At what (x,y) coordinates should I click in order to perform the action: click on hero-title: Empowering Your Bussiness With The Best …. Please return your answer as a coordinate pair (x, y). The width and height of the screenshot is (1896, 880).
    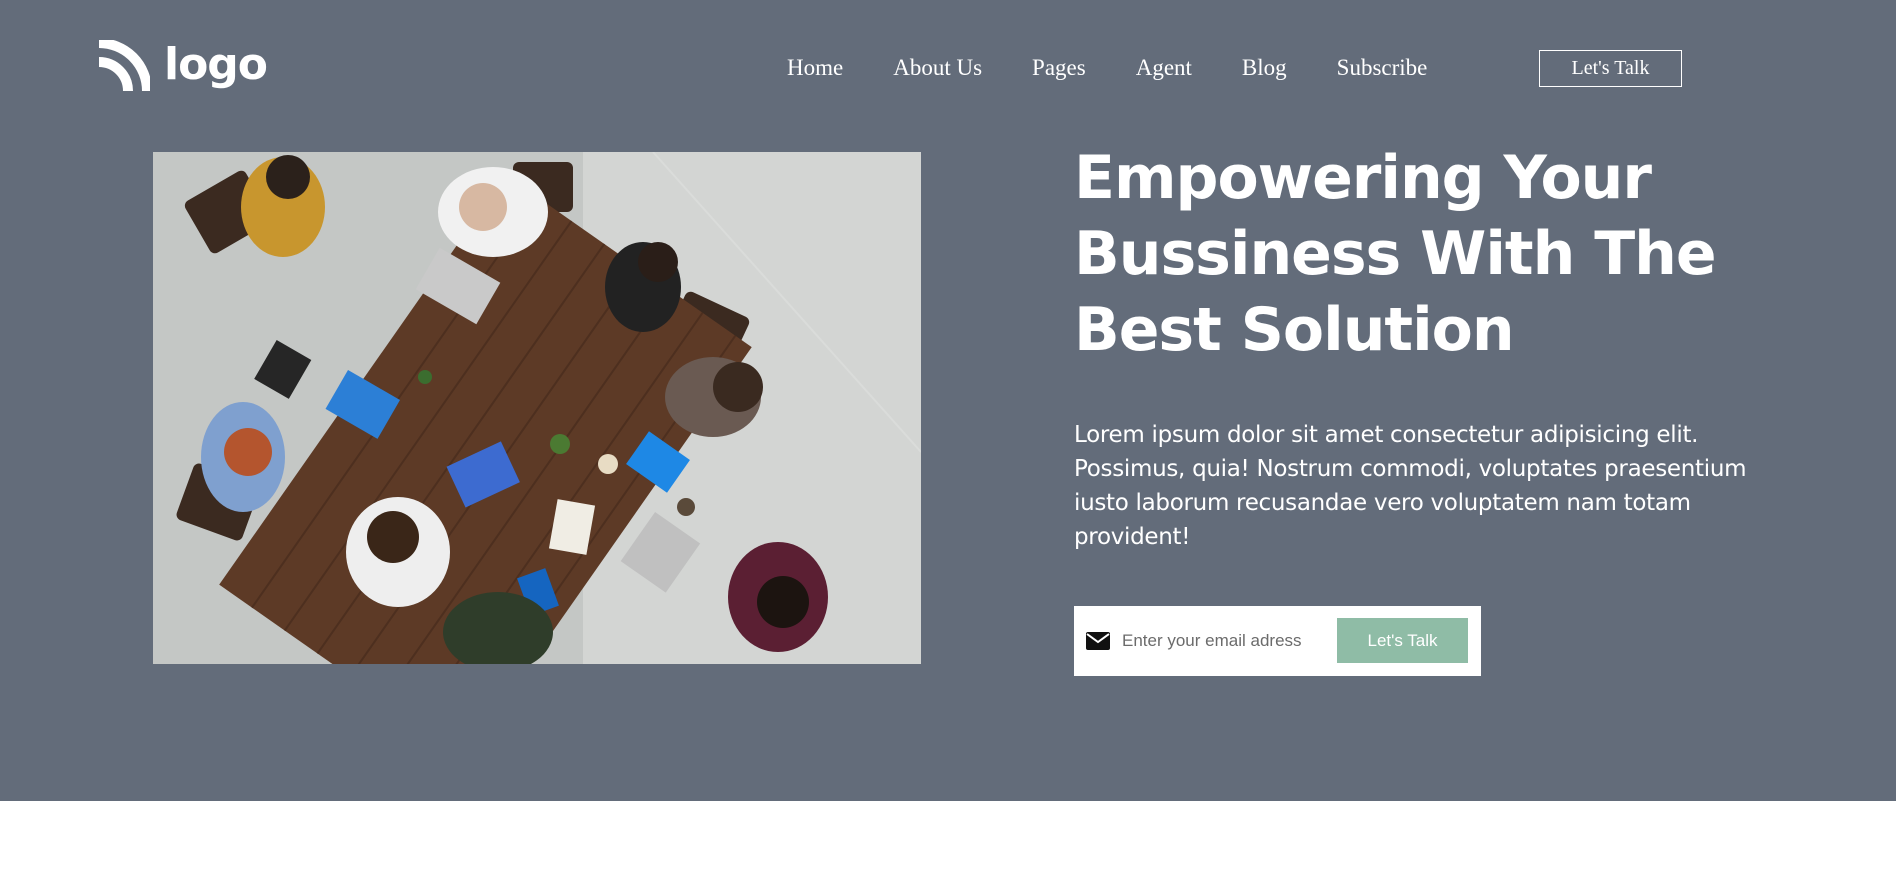
    Looking at the image, I should click on (1395, 254).